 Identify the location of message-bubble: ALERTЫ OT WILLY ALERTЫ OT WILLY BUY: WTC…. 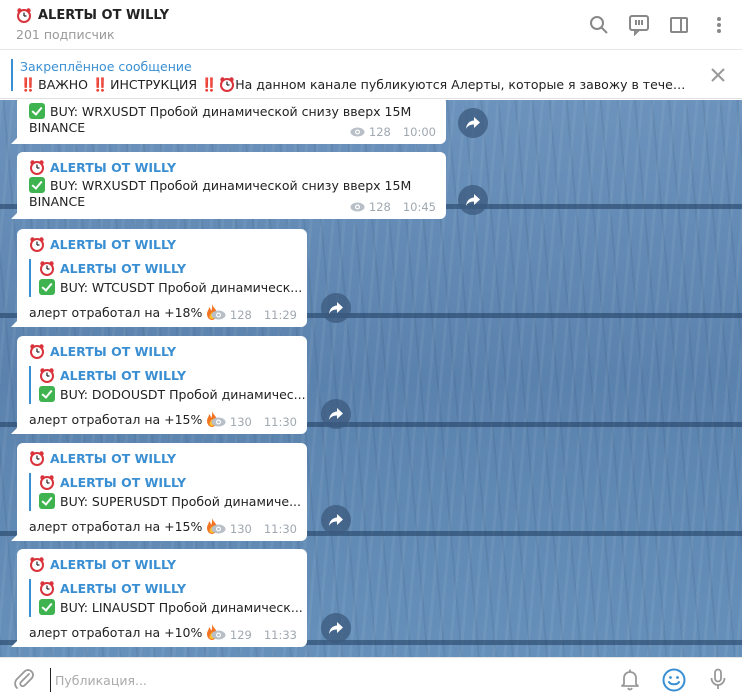
(162, 278).